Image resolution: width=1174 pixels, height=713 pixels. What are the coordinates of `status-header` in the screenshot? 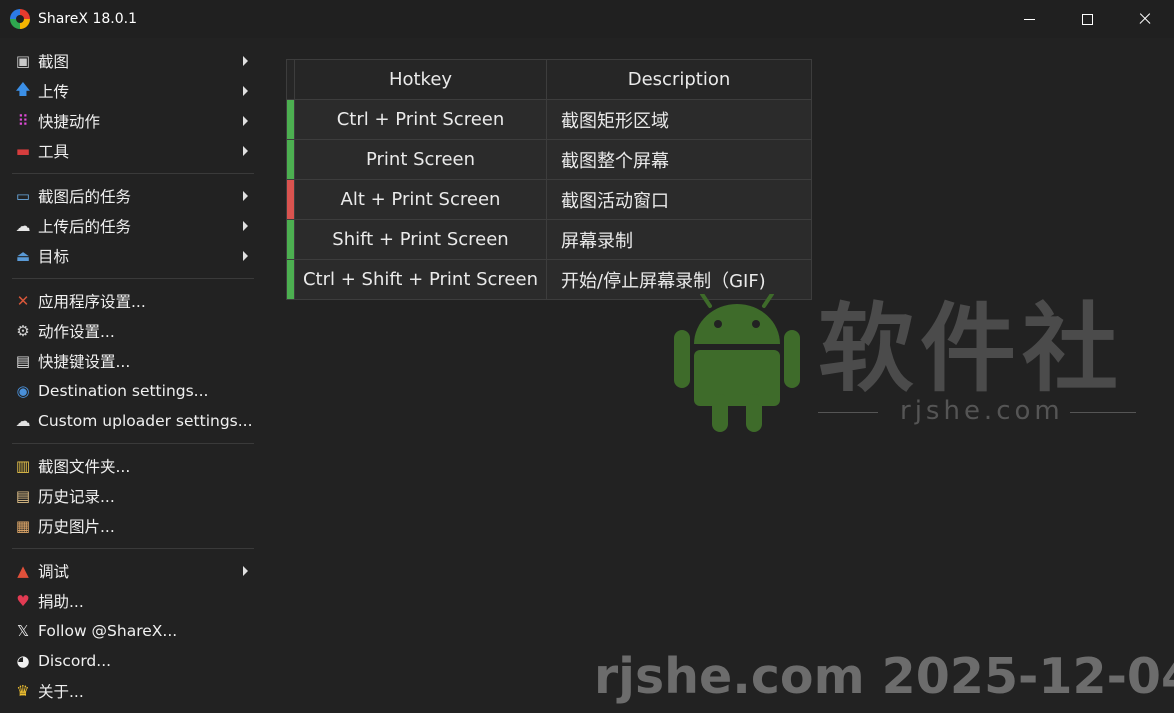 It's located at (290, 79).